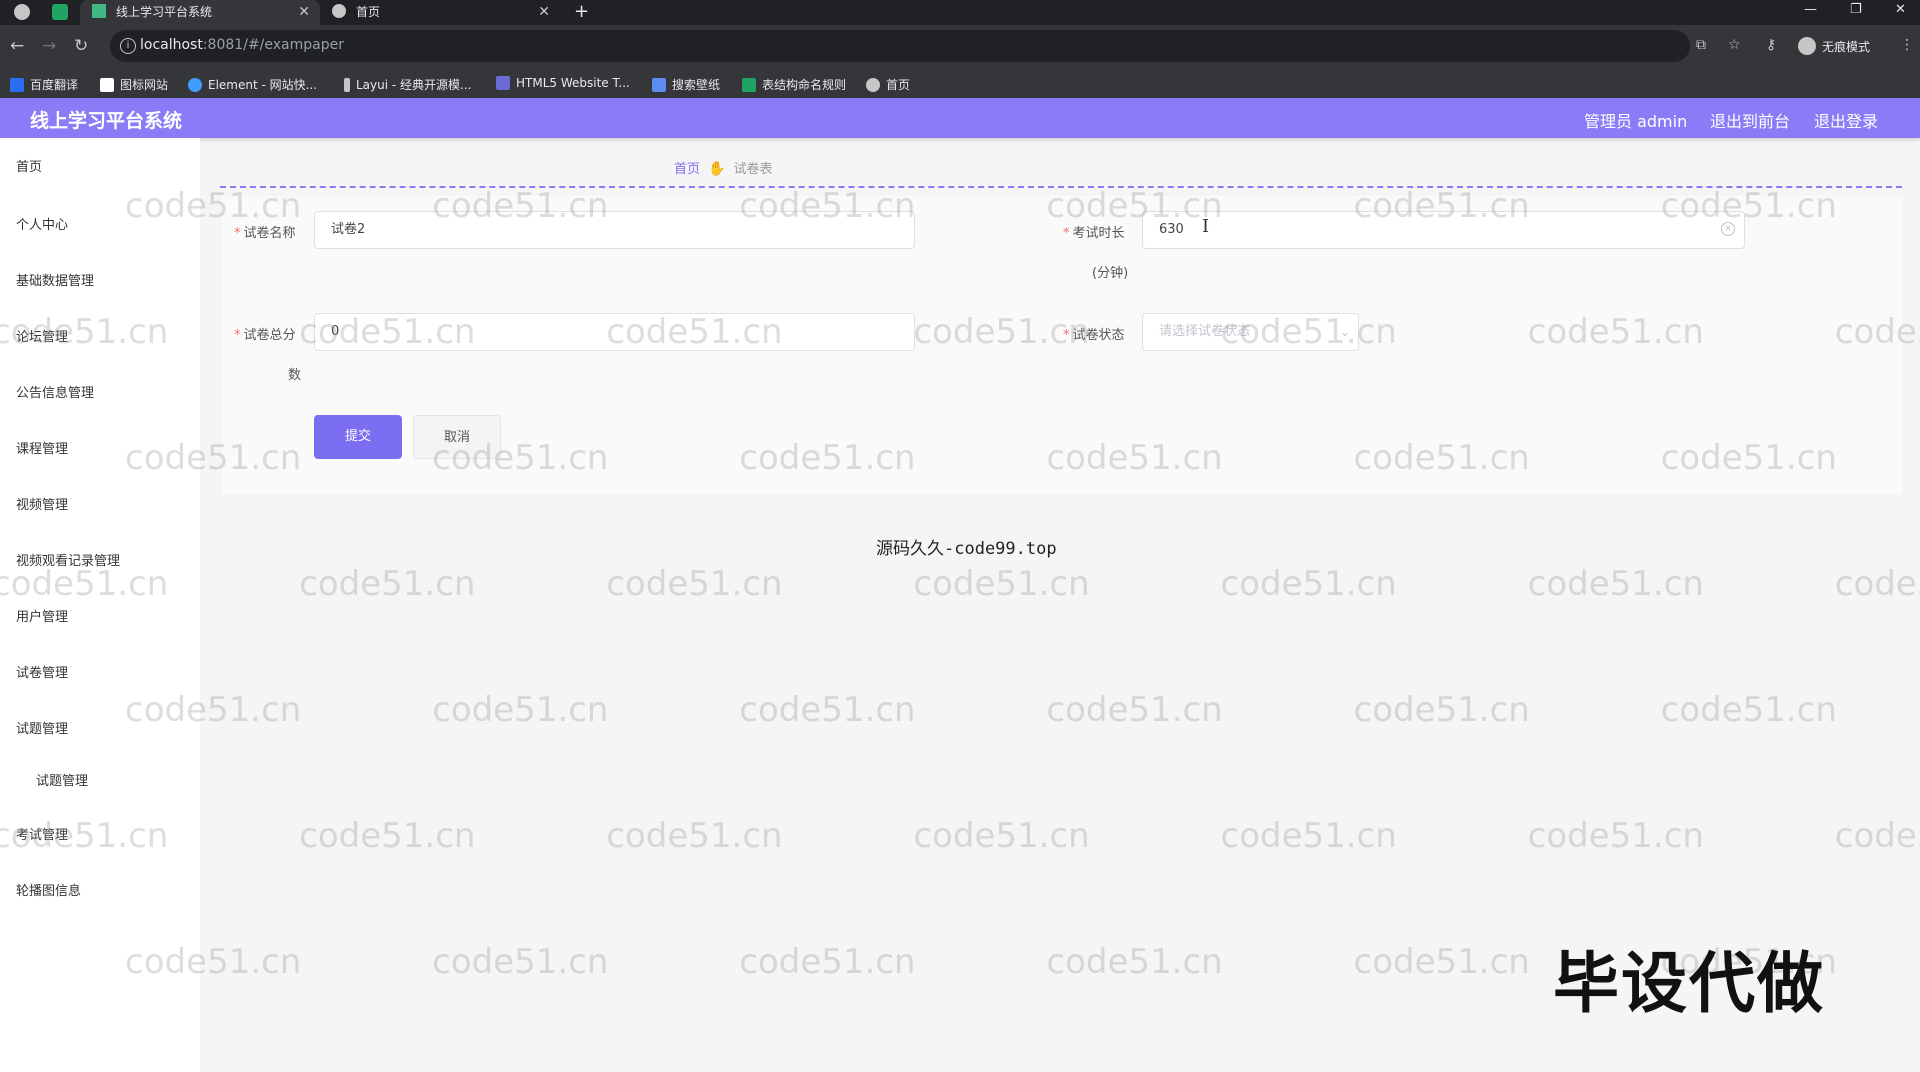 The height and width of the screenshot is (1072, 1920). Describe the element at coordinates (614, 230) in the screenshot. I see `paper-name-input: 试卷2` at that location.